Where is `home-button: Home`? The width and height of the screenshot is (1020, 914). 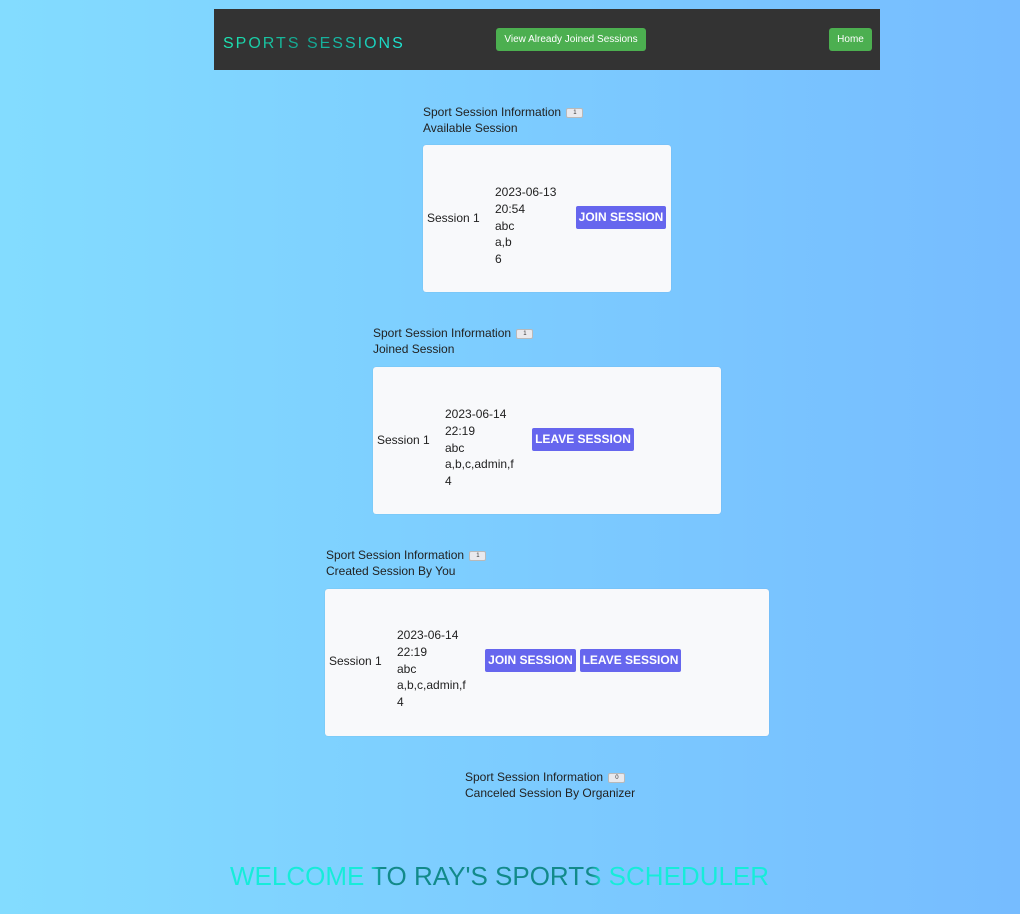
home-button: Home is located at coordinates (850, 39).